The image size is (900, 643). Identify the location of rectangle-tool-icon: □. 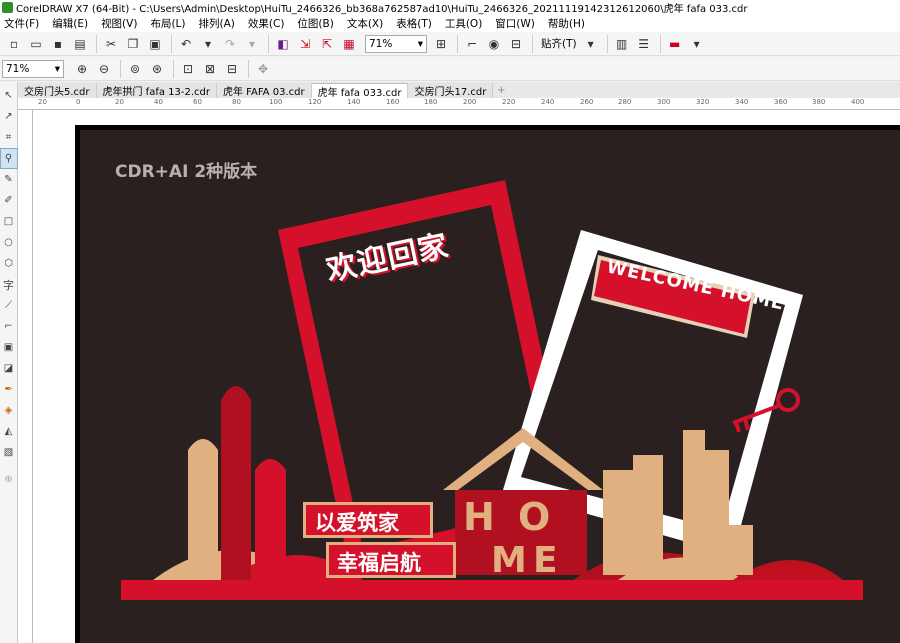
(9, 221).